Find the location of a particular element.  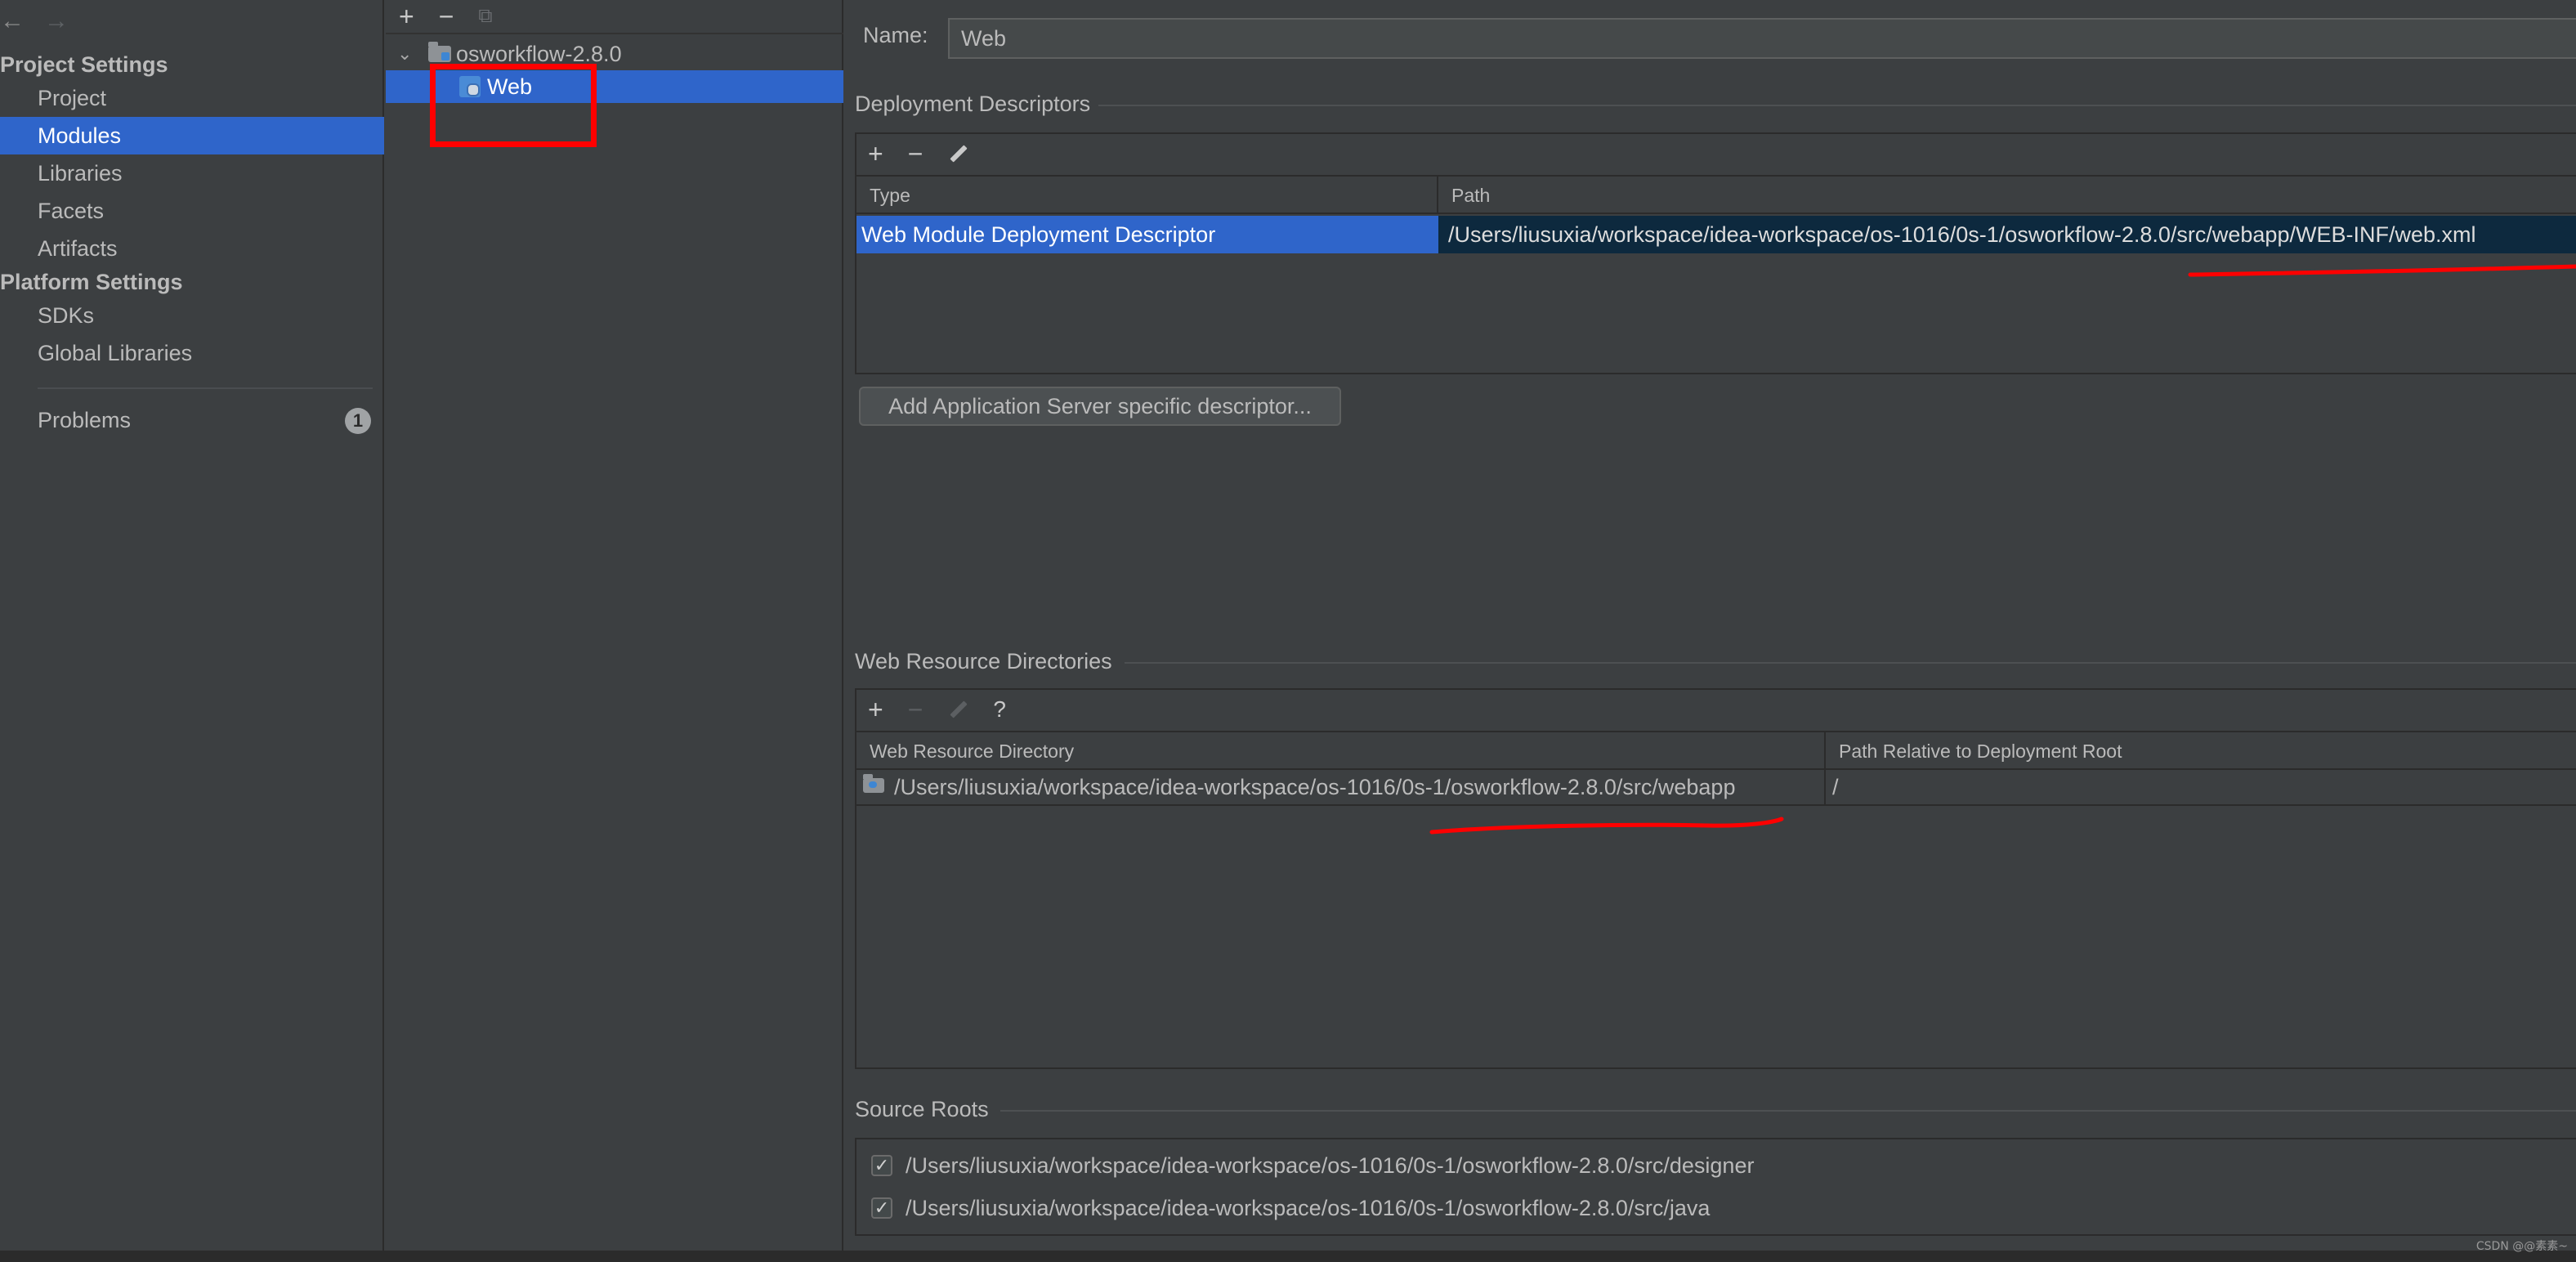

annotation-highlight-box is located at coordinates (513, 105).